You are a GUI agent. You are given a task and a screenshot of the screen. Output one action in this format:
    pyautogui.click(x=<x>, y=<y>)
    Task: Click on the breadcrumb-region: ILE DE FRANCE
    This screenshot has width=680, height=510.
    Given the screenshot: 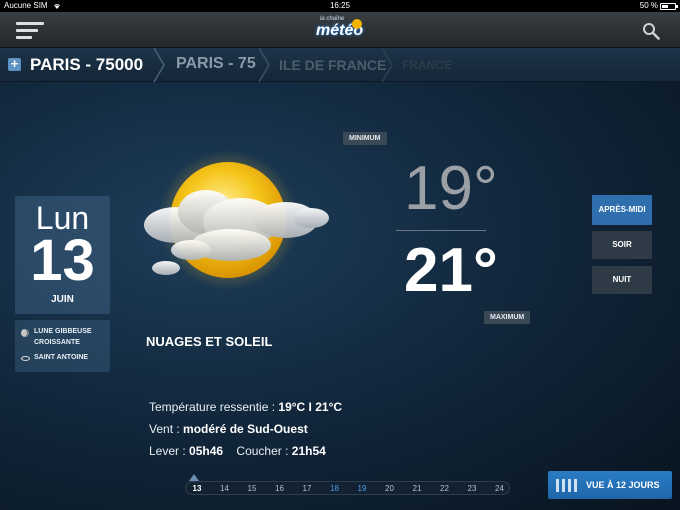 What is the action you would take?
    pyautogui.click(x=332, y=65)
    